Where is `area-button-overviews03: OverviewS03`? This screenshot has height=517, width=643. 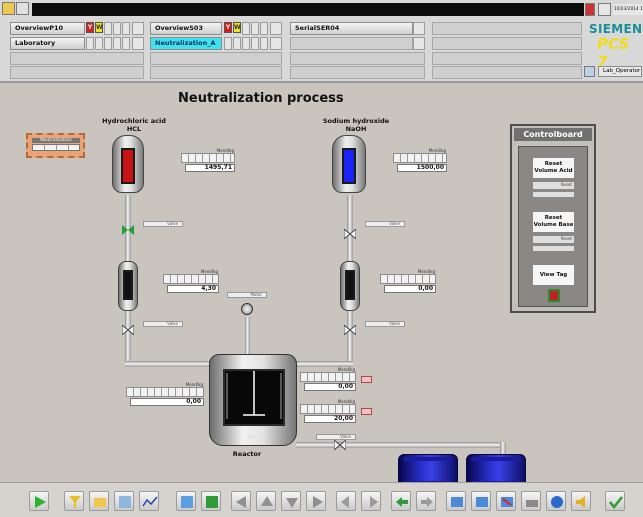 area-button-overviews03: OverviewS03 is located at coordinates (186, 28).